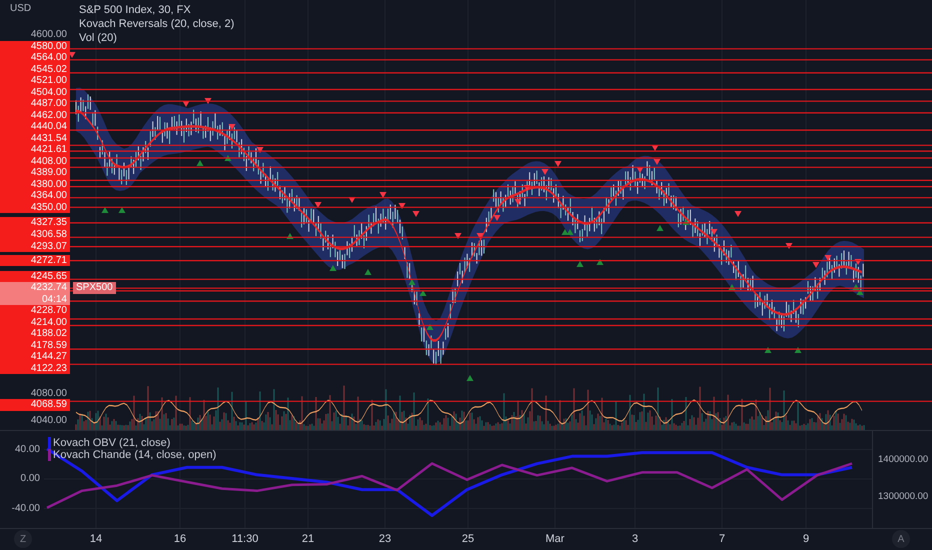 The height and width of the screenshot is (550, 932). What do you see at coordinates (903, 460) in the screenshot?
I see `axis-label: 1400000.00` at bounding box center [903, 460].